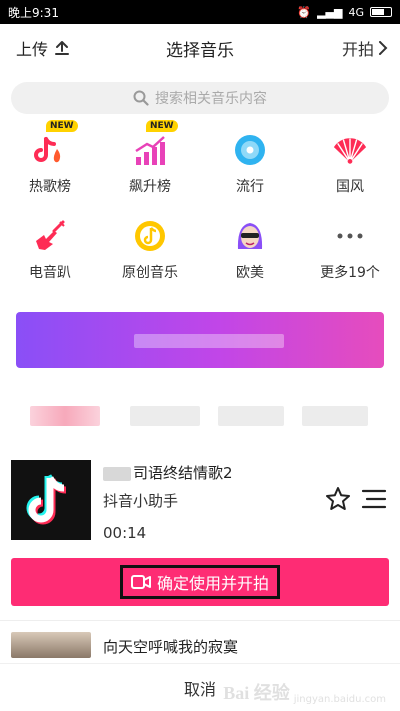 This screenshot has width=400, height=711. I want to click on category-edm: 电音趴, so click(50, 250).